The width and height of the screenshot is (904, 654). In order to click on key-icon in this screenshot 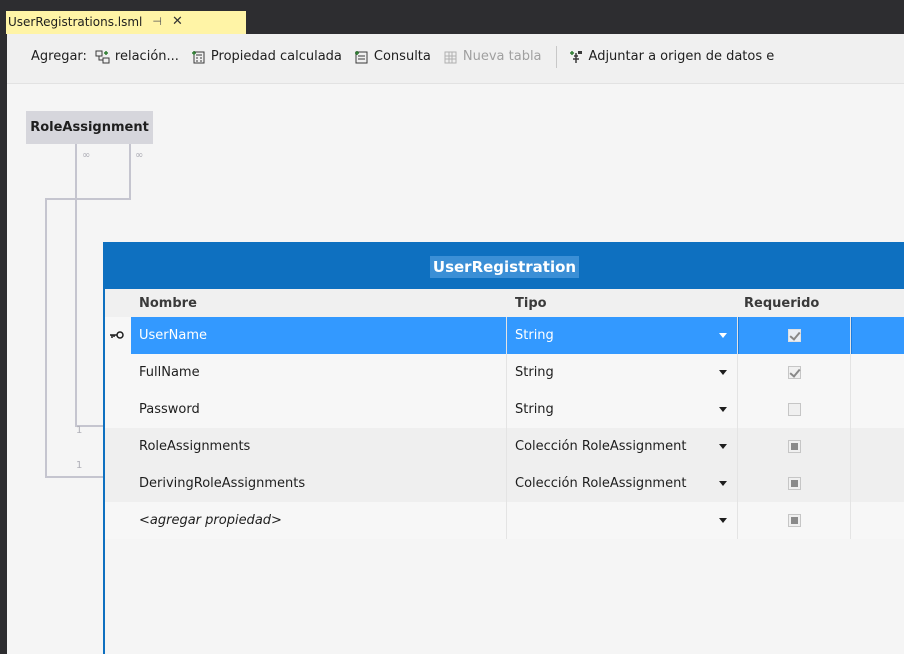, I will do `click(117, 335)`.